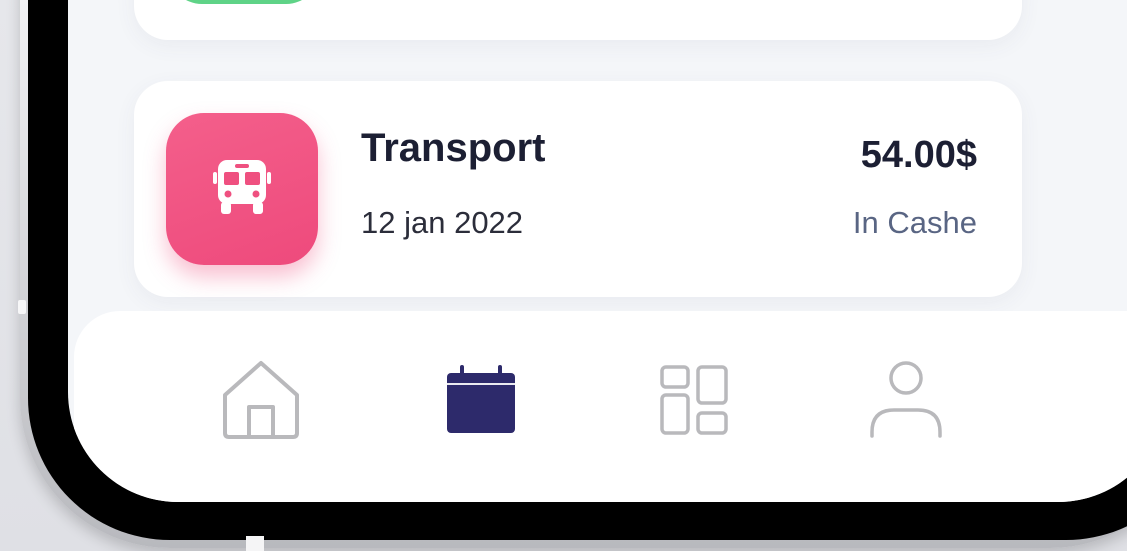 The width and height of the screenshot is (1127, 551). What do you see at coordinates (914, 222) in the screenshot?
I see `payment-method: In Cashe` at bounding box center [914, 222].